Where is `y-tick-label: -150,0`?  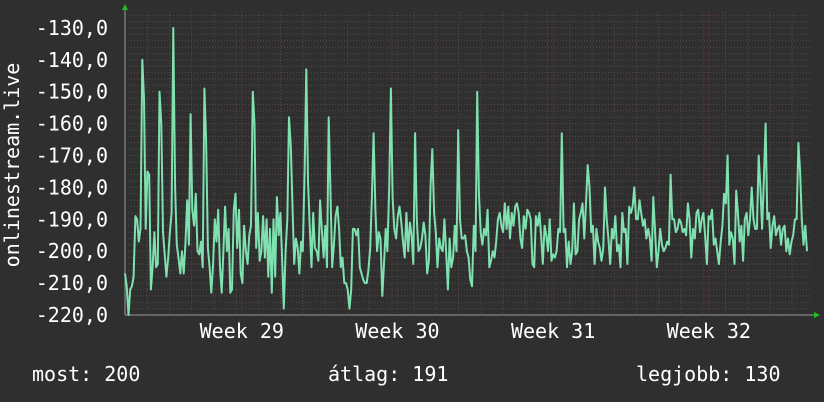 y-tick-label: -150,0 is located at coordinates (72, 92).